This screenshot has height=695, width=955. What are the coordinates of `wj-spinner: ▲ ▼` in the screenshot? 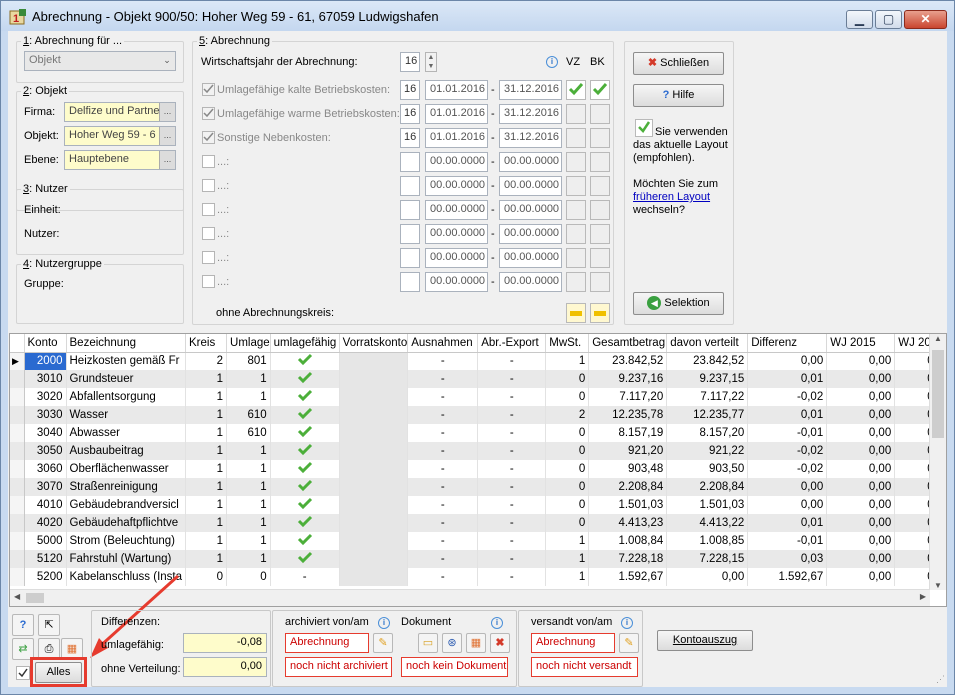 It's located at (431, 62).